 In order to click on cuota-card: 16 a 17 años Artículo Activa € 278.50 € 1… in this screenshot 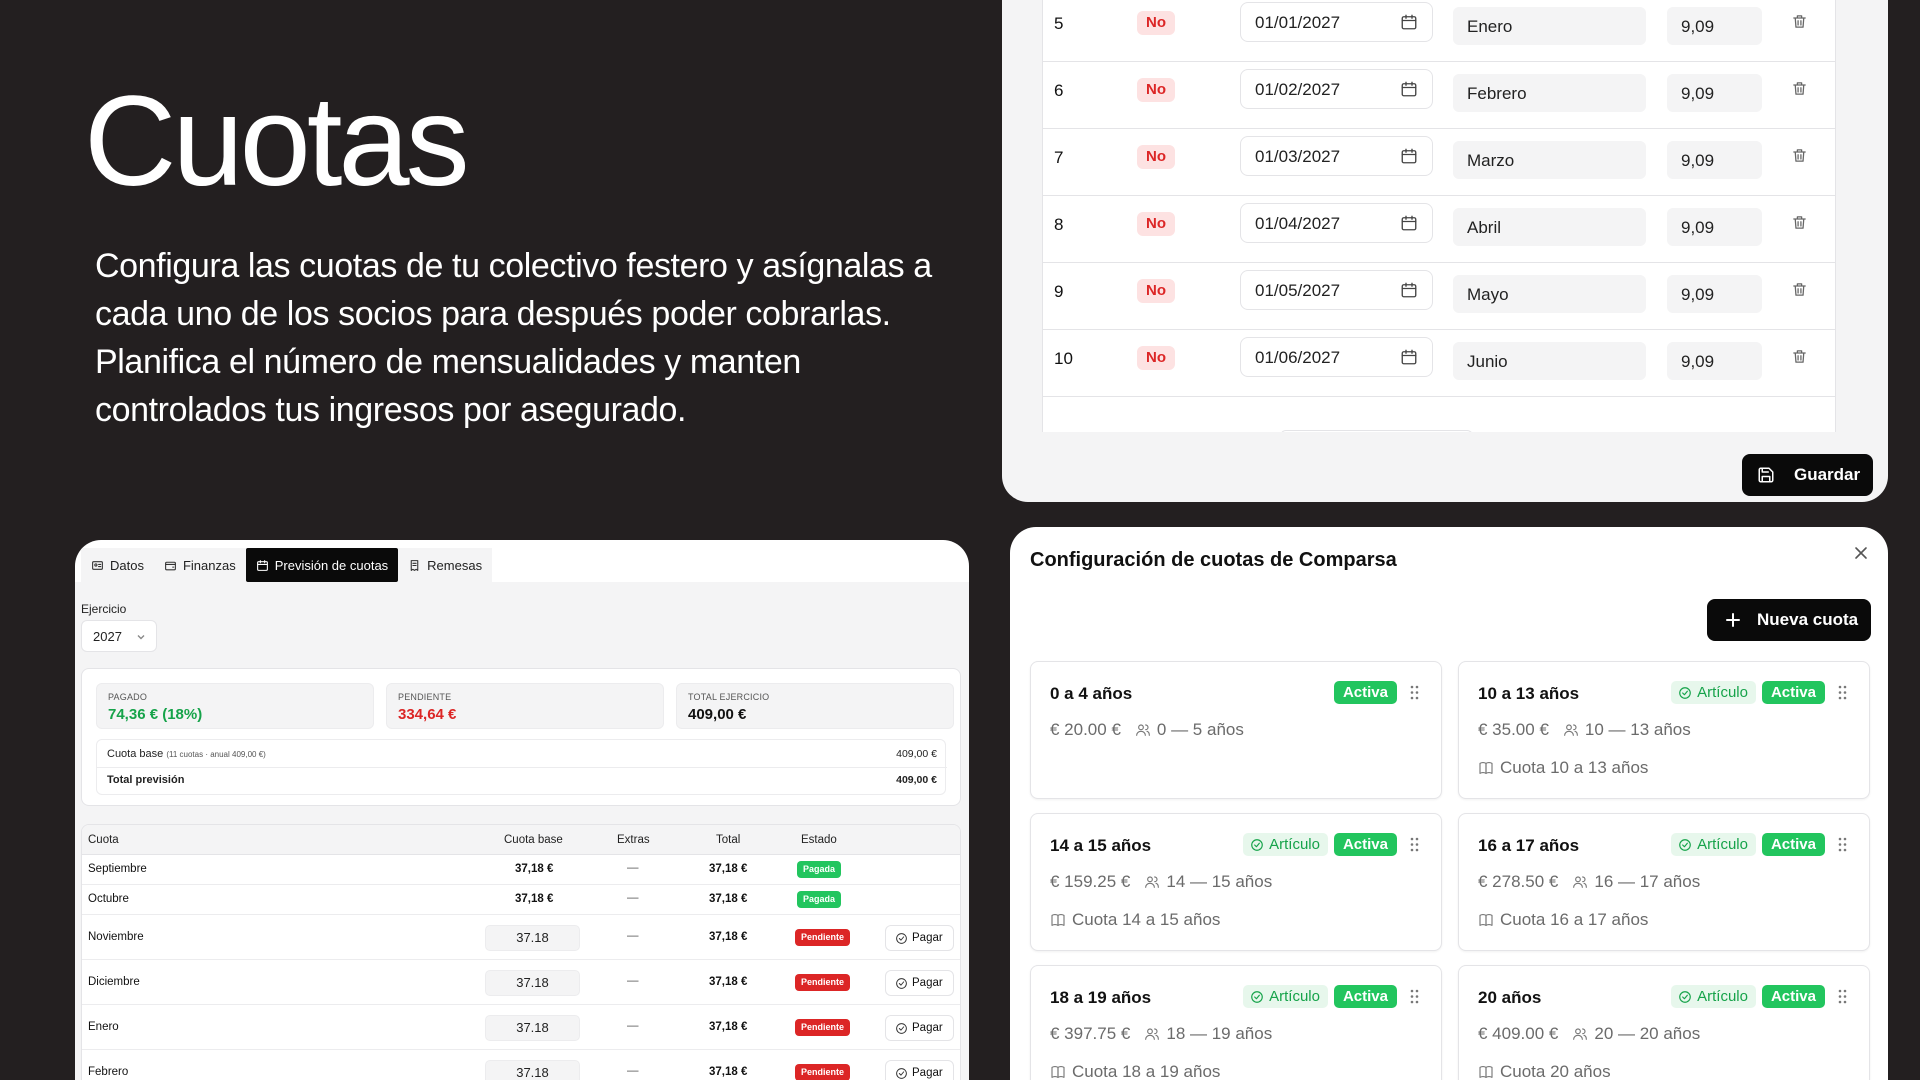, I will do `click(1664, 882)`.